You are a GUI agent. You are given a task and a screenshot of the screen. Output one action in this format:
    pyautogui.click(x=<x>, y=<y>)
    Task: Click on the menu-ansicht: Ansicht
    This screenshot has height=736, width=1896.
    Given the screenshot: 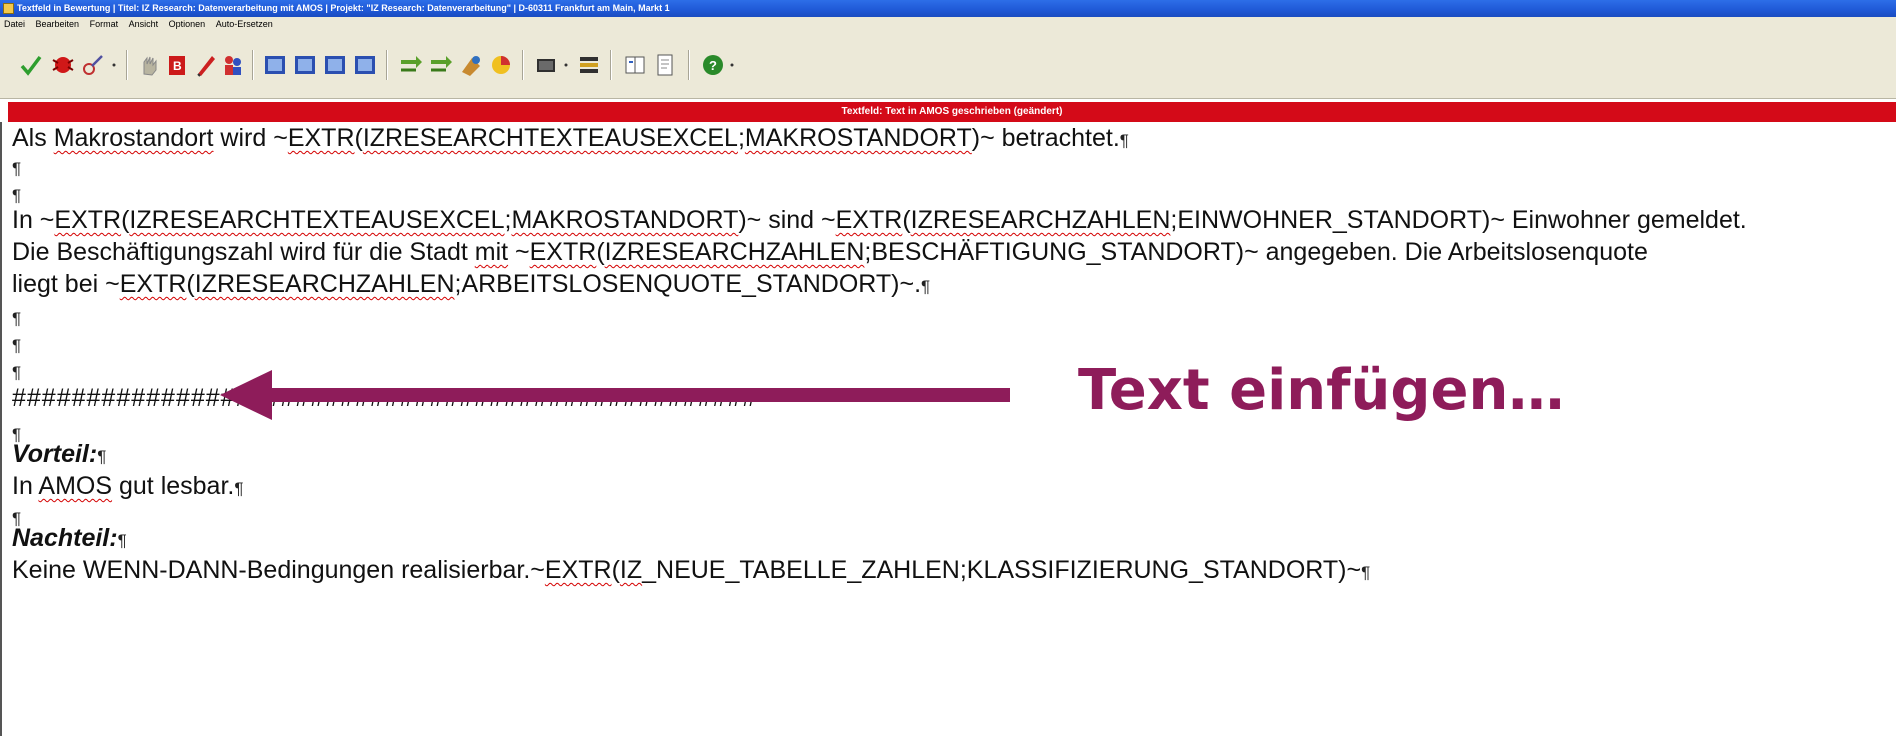 What is the action you would take?
    pyautogui.click(x=144, y=24)
    